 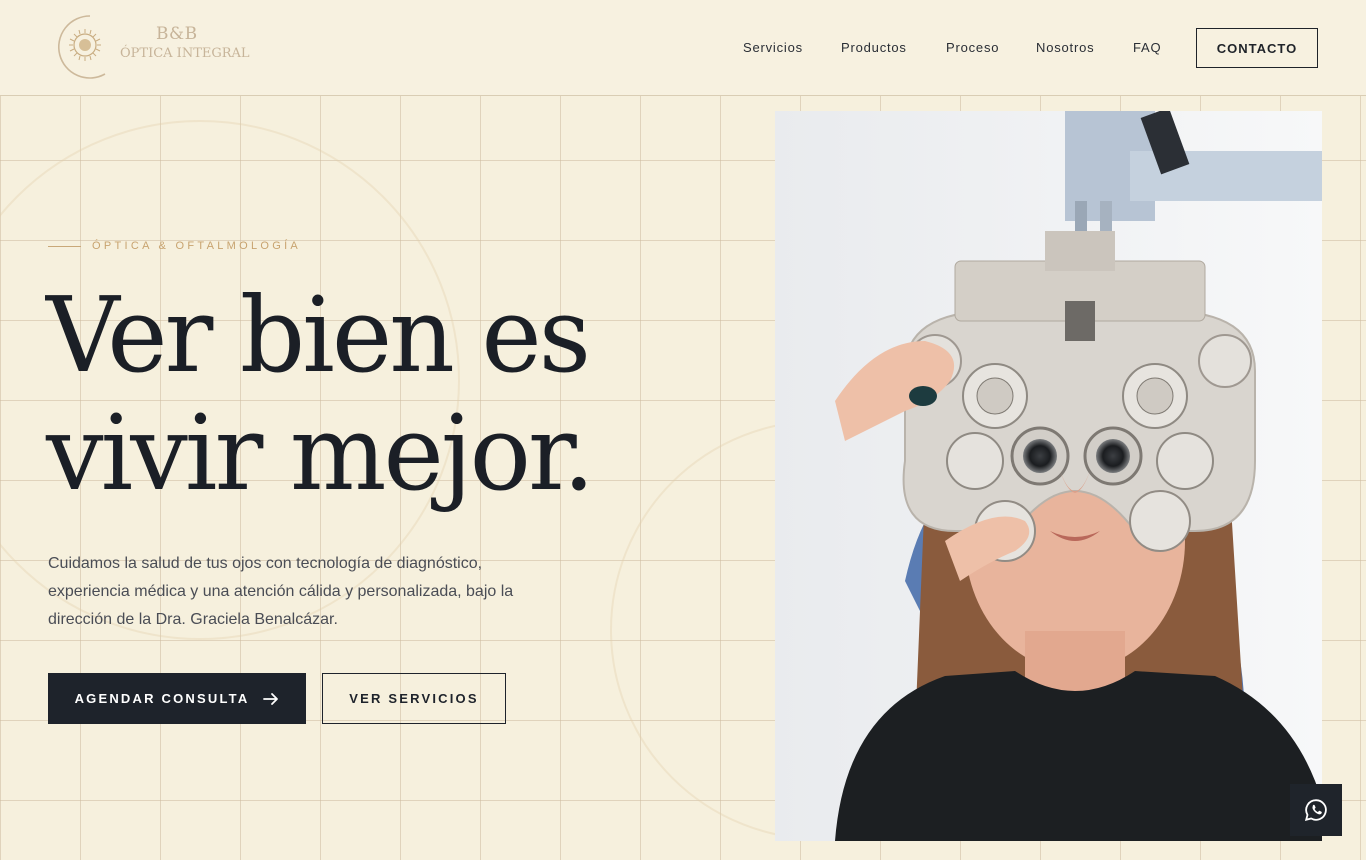 I want to click on view-services-button: VER SERVICIOS, so click(x=414, y=698).